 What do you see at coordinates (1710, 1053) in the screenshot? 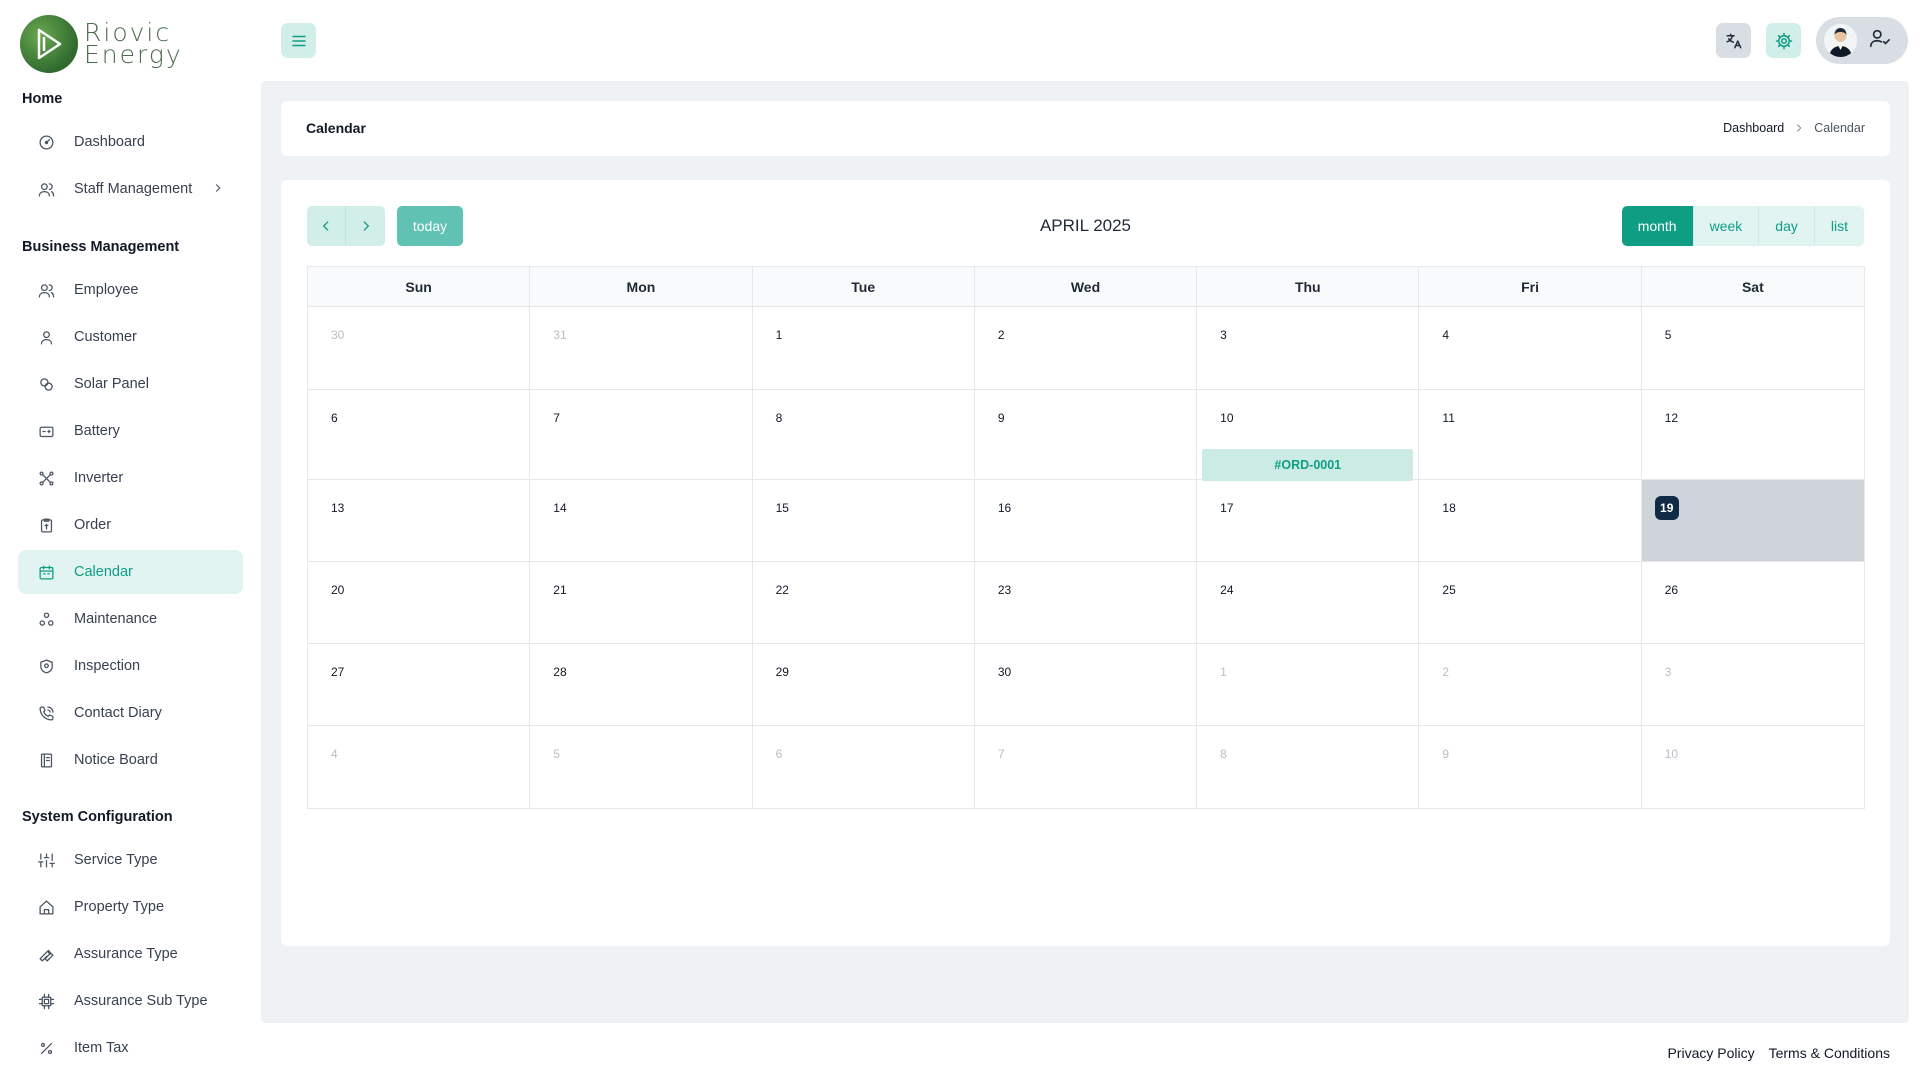
I see `privacy-policy-link: Privacy Policy` at bounding box center [1710, 1053].